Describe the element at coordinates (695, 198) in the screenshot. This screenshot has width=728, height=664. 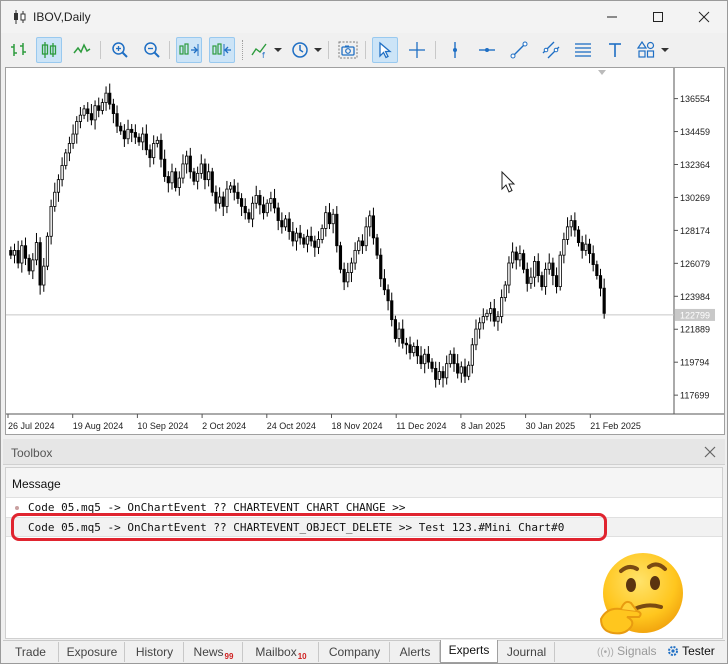
I see `price-label: 130269` at that location.